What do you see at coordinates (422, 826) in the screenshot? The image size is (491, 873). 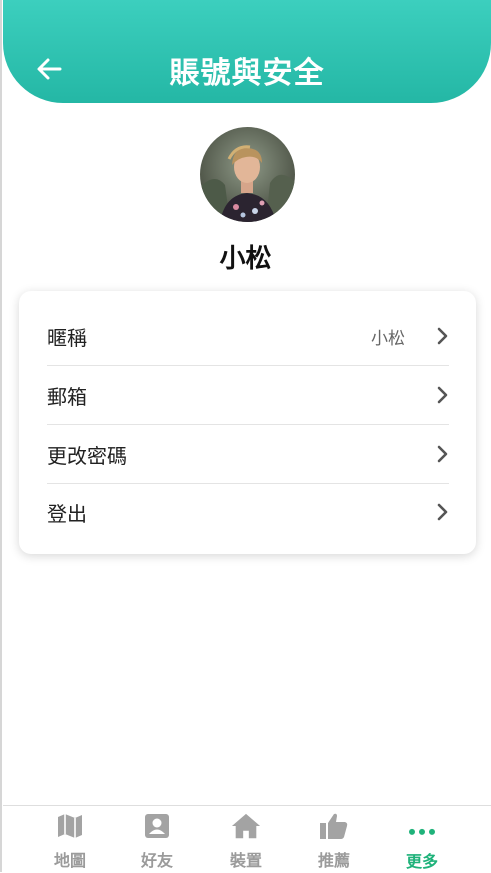 I see `more-dots-icon` at bounding box center [422, 826].